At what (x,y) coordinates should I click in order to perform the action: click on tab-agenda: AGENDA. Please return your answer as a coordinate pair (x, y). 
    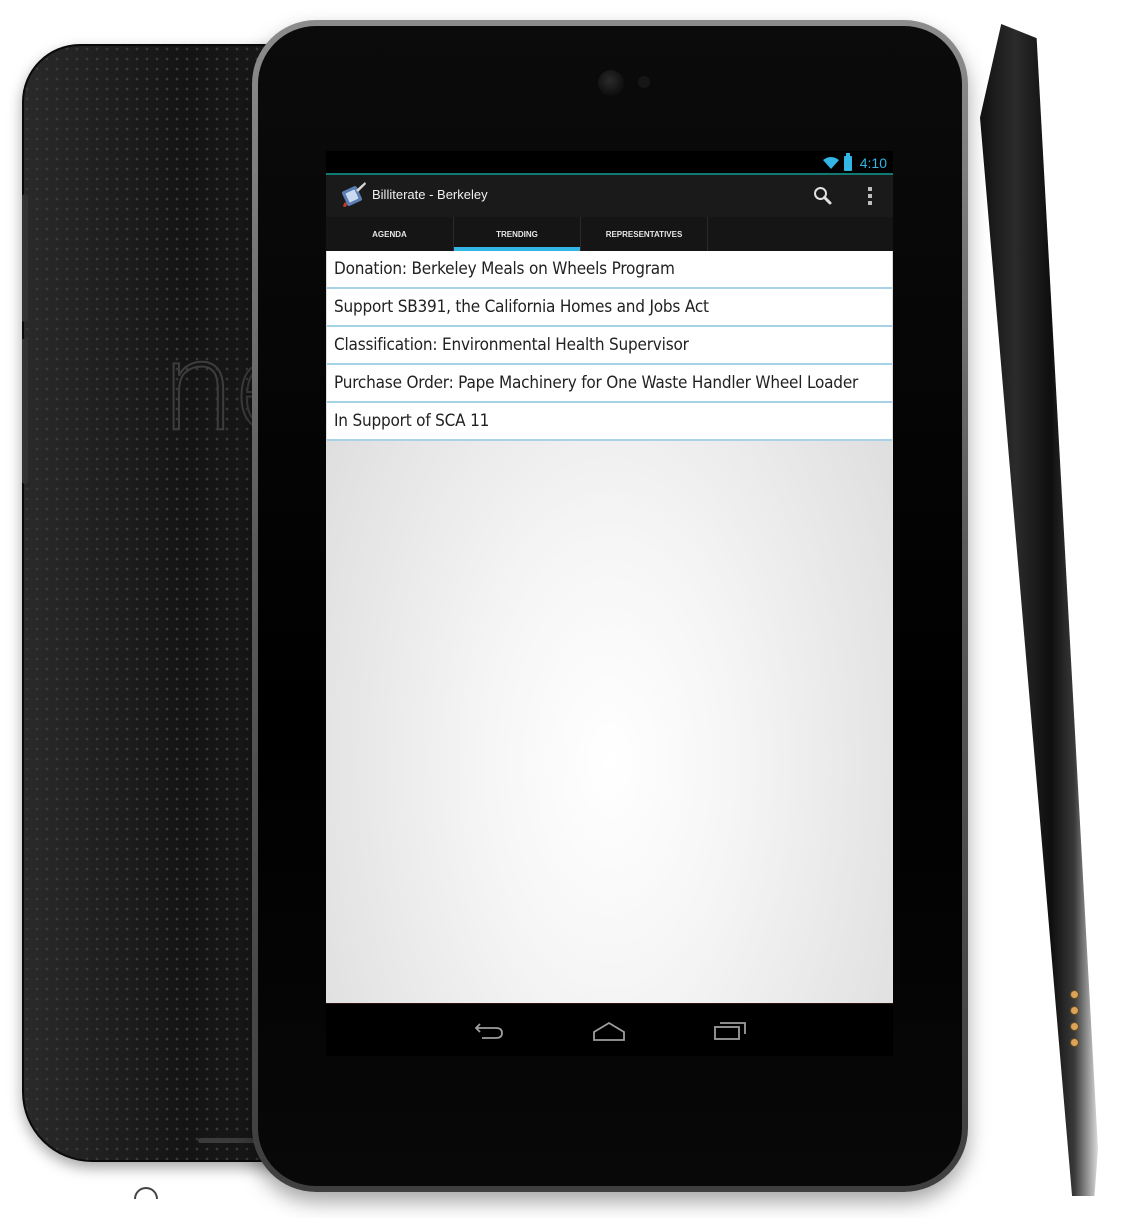
    Looking at the image, I should click on (390, 234).